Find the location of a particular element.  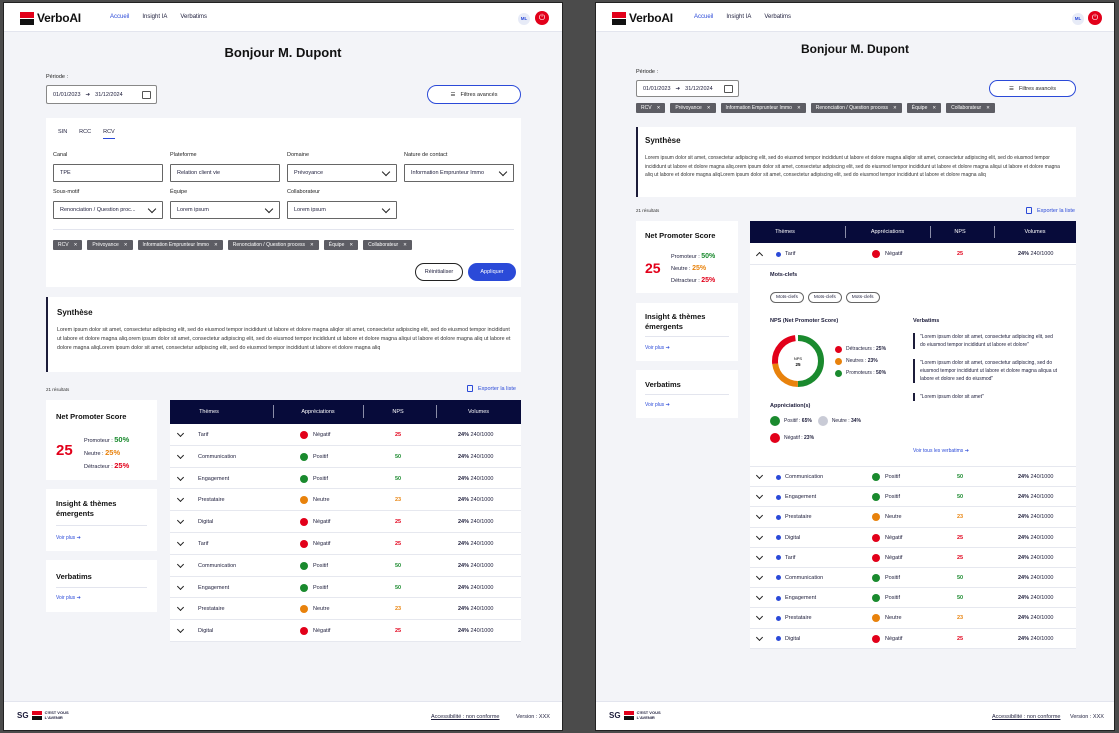

apply-button: Appliquer is located at coordinates (492, 272).